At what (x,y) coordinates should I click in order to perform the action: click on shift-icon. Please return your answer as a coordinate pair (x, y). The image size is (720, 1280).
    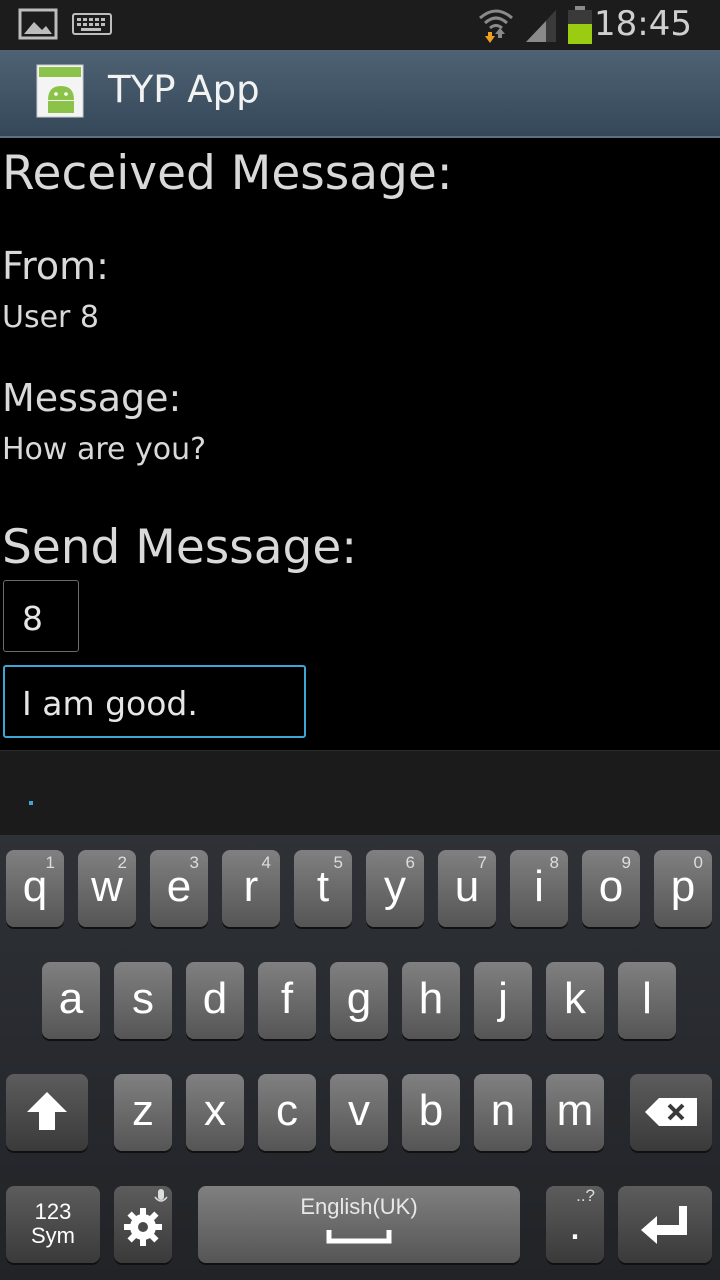
    Looking at the image, I should click on (47, 1111).